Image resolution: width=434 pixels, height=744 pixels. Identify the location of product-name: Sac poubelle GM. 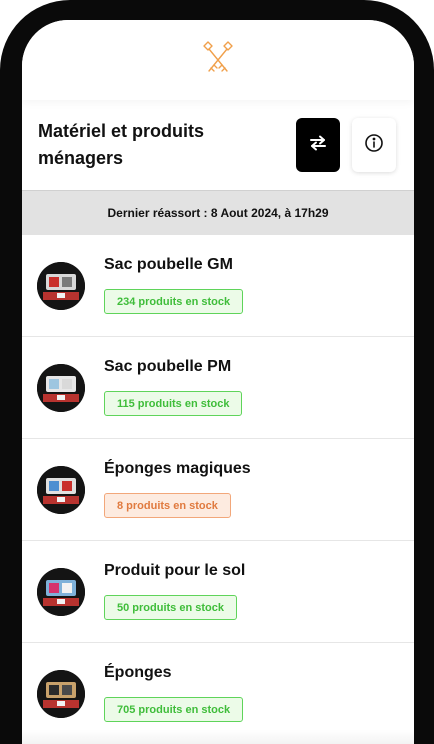
(168, 264).